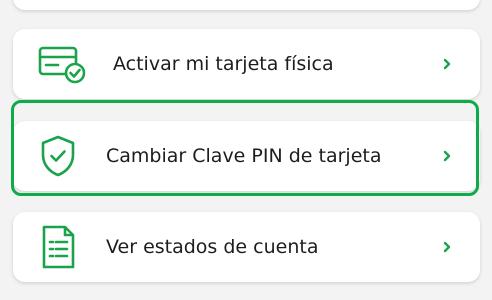  Describe the element at coordinates (246, 5) in the screenshot. I see `previous-card-bottom` at that location.